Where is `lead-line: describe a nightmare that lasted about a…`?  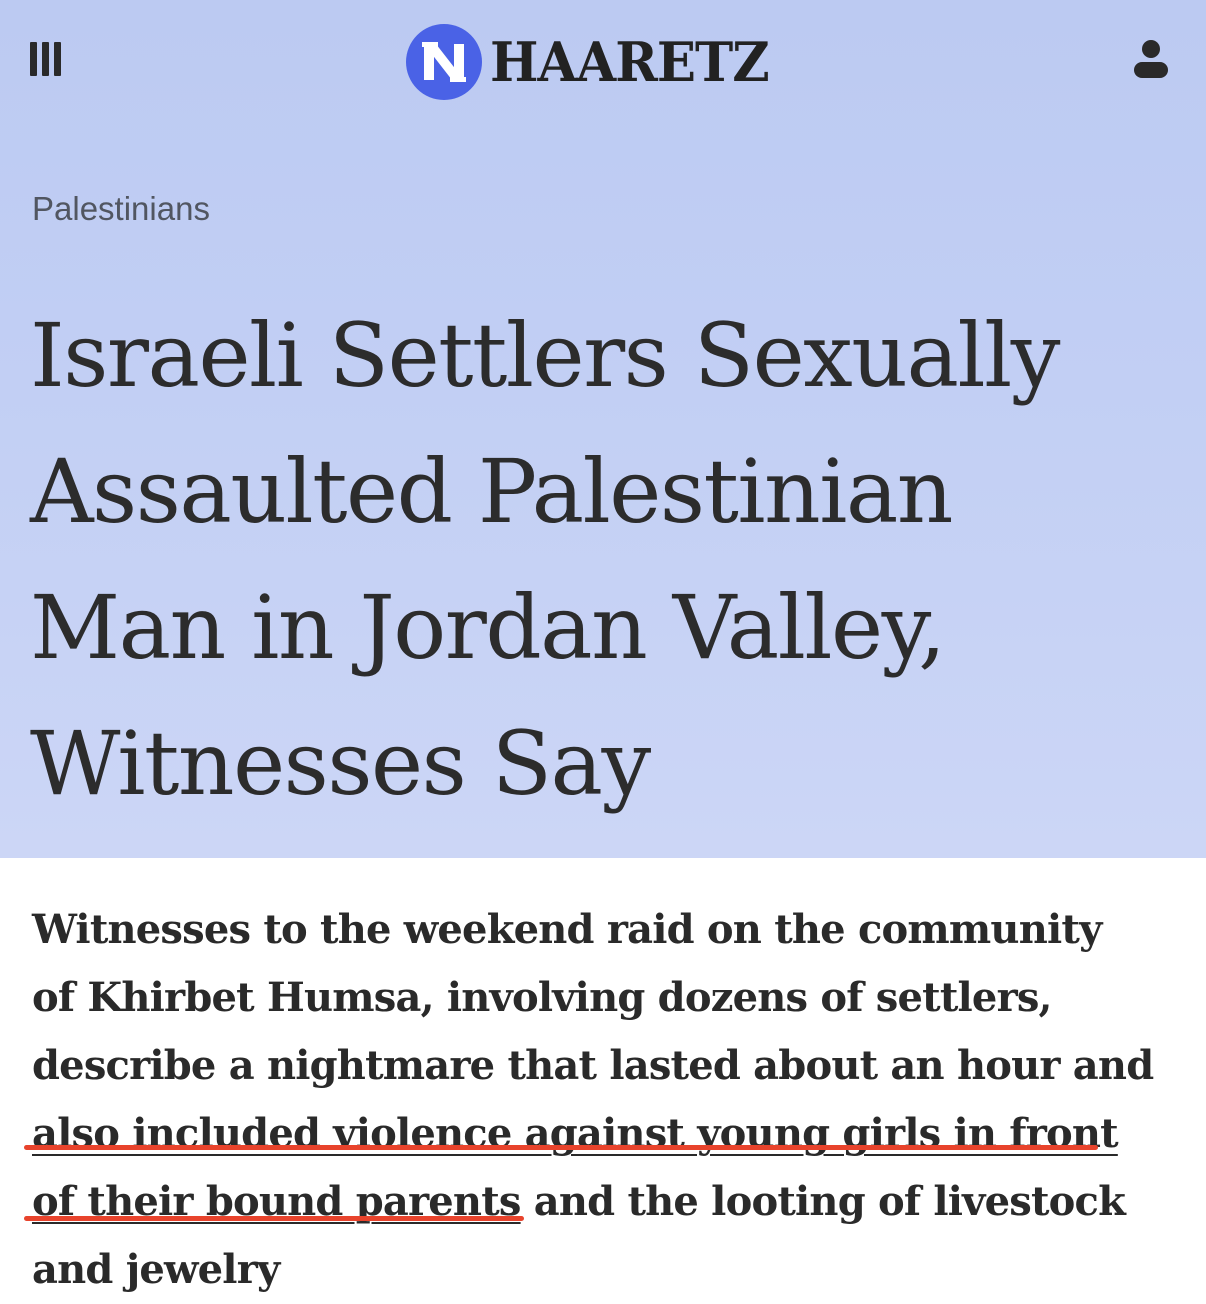
lead-line: describe a nightmare that lasted about a… is located at coordinates (593, 1065).